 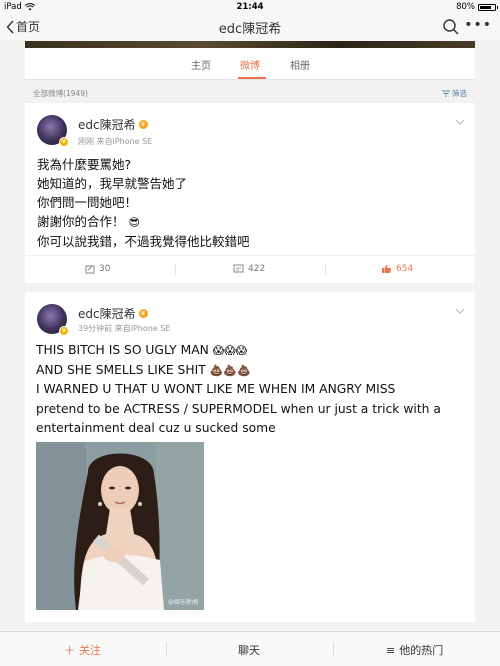 I want to click on page-title: edc陳冠希, so click(x=250, y=29).